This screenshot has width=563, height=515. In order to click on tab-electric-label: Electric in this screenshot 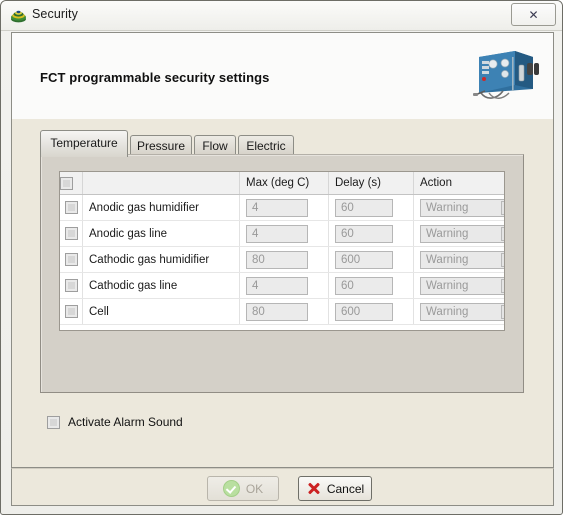, I will do `click(266, 146)`.